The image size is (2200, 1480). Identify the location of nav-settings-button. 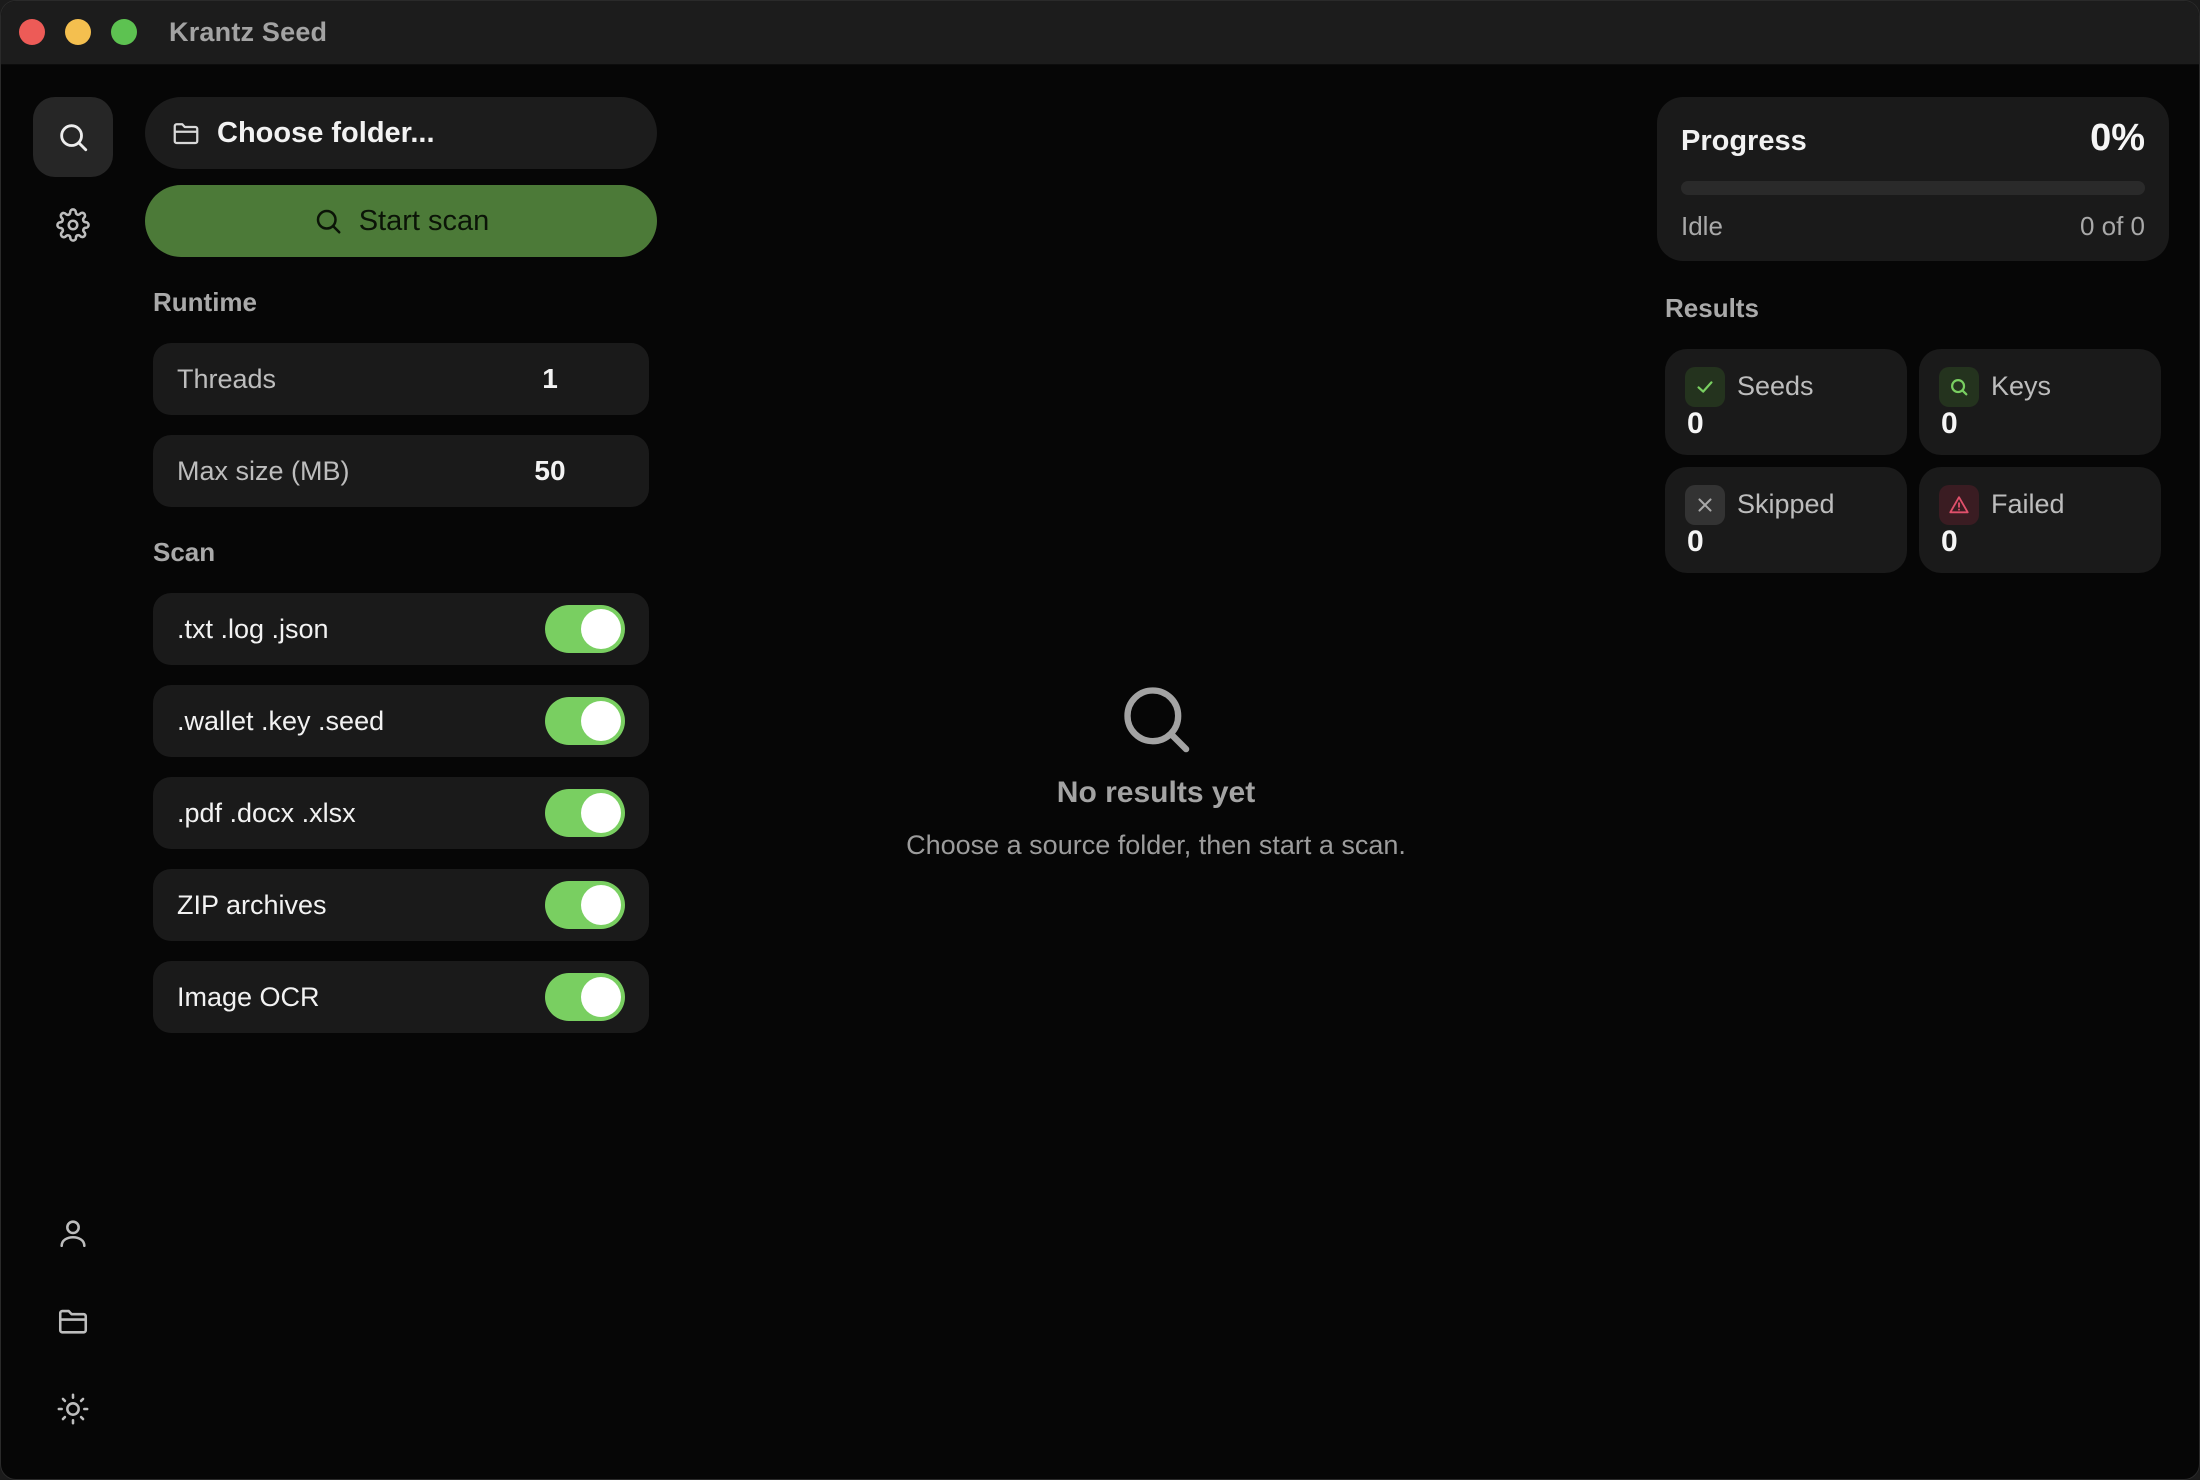
(73, 225).